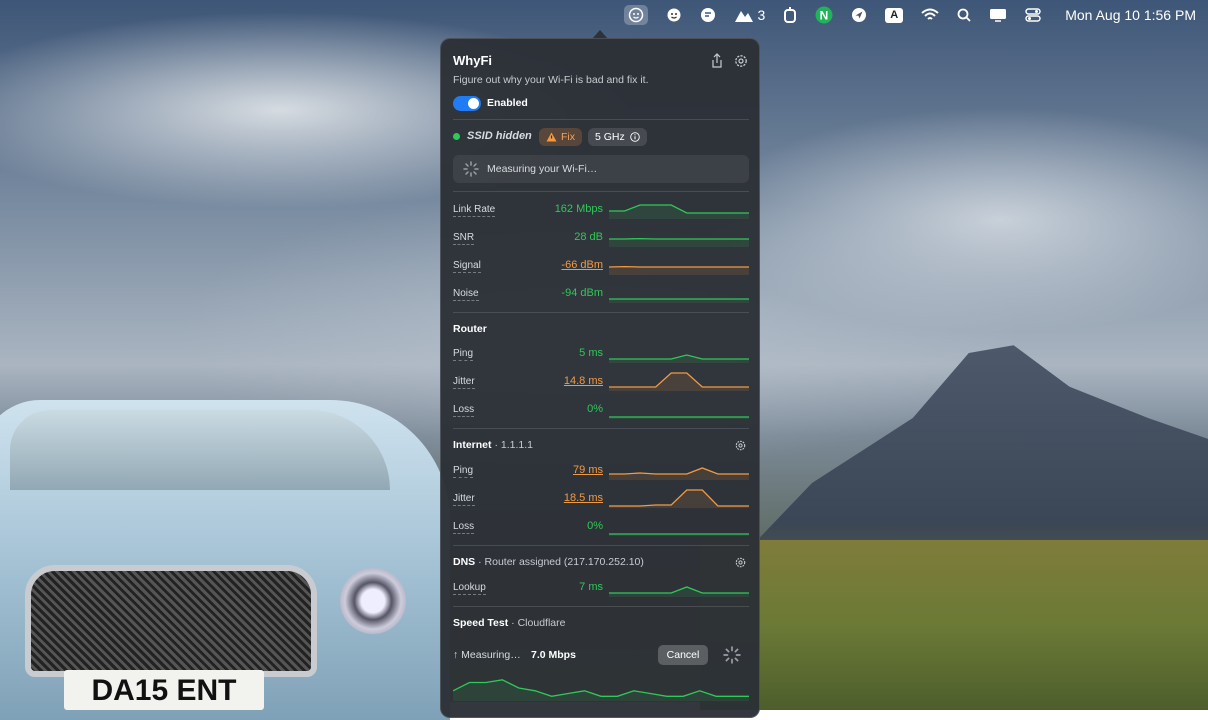 The image size is (1208, 720). Describe the element at coordinates (790, 15) in the screenshot. I see `bracket-icon` at that location.